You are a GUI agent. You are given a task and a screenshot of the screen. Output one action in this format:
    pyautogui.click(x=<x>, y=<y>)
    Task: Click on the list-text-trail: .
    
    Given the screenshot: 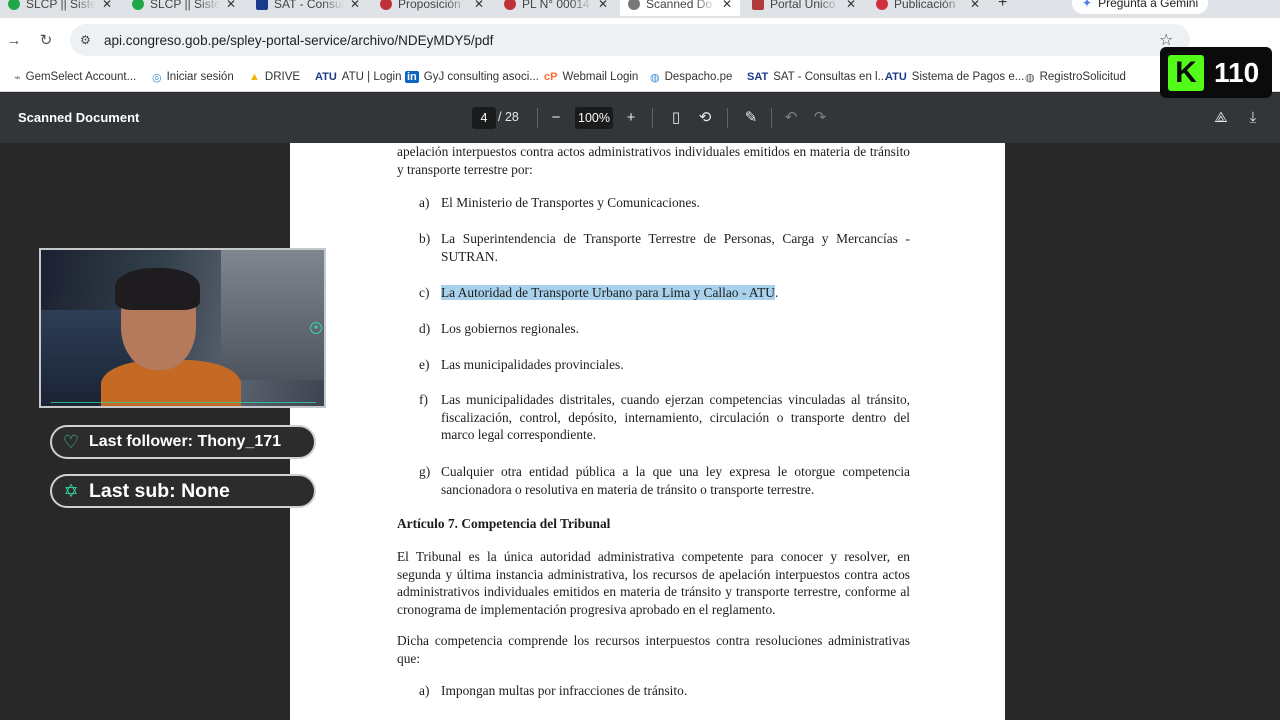 What is the action you would take?
    pyautogui.click(x=776, y=292)
    